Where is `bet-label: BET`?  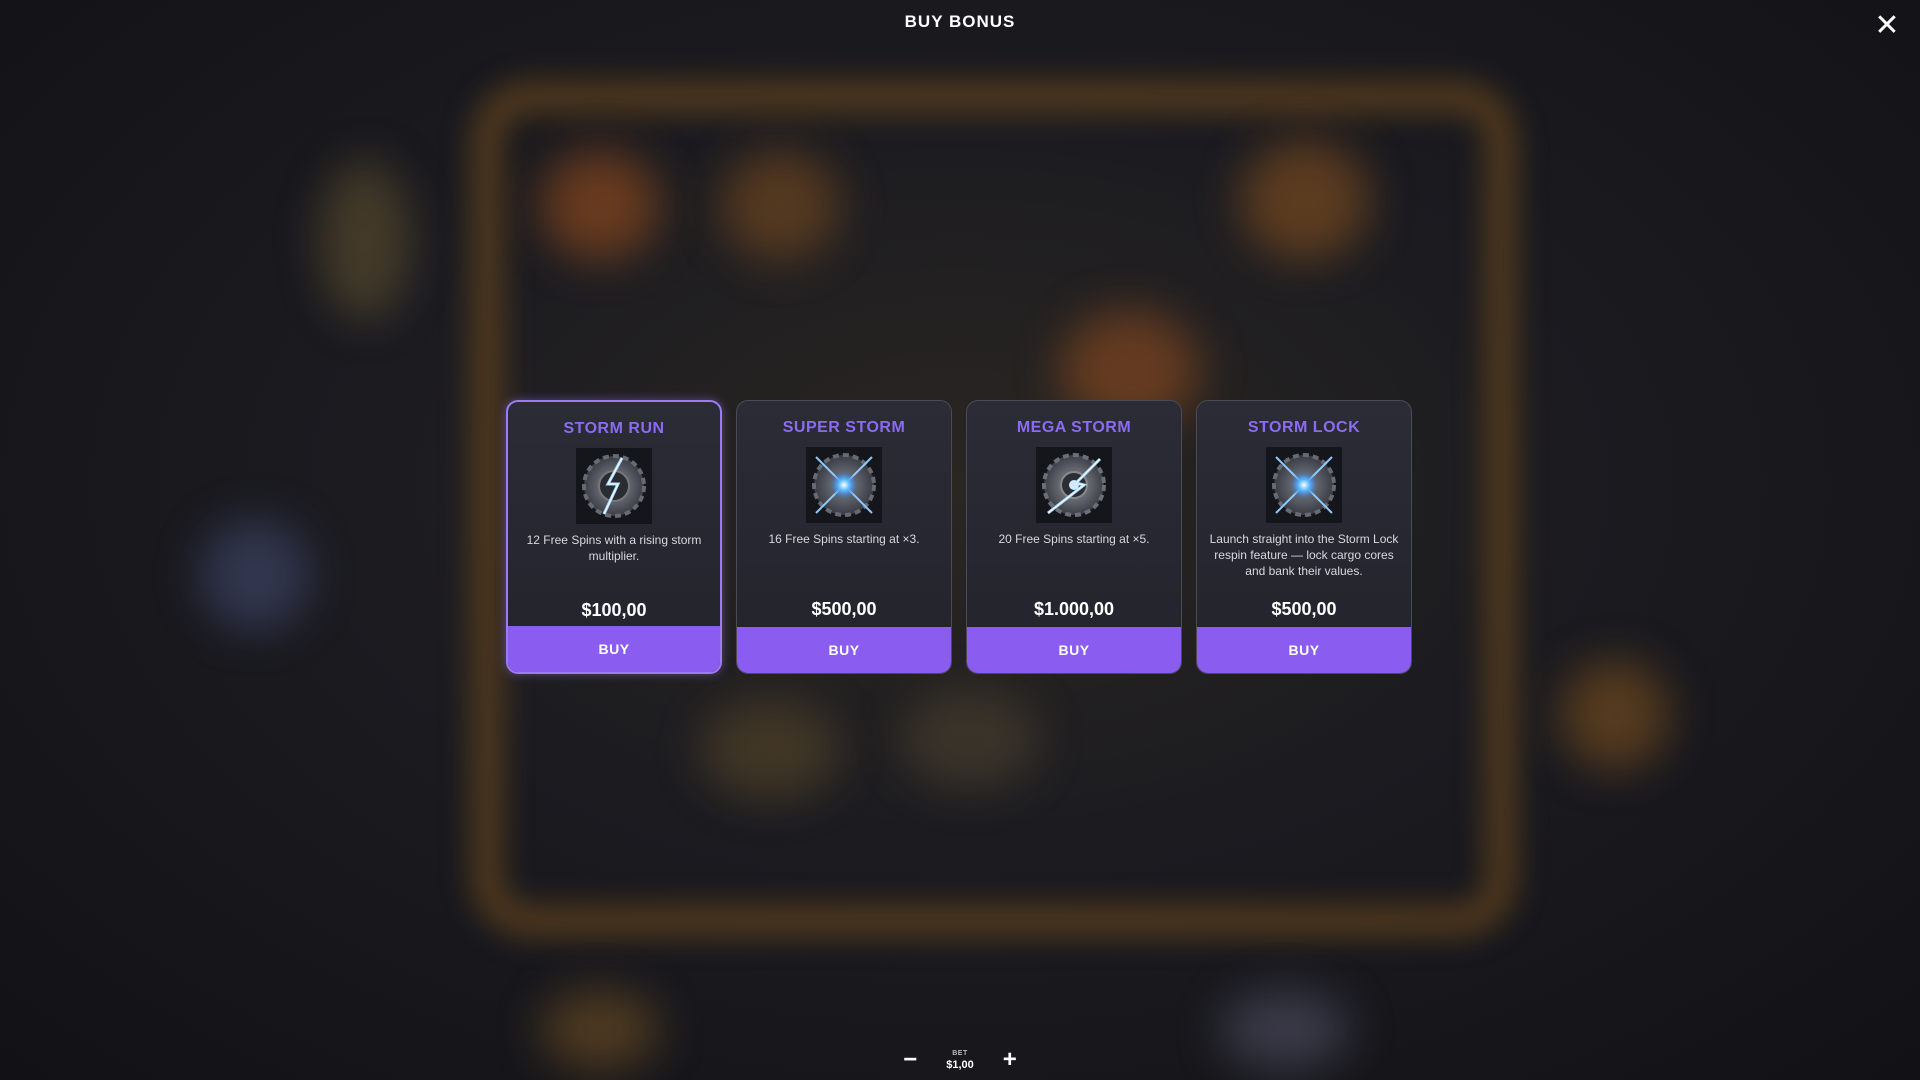 bet-label: BET is located at coordinates (960, 1053).